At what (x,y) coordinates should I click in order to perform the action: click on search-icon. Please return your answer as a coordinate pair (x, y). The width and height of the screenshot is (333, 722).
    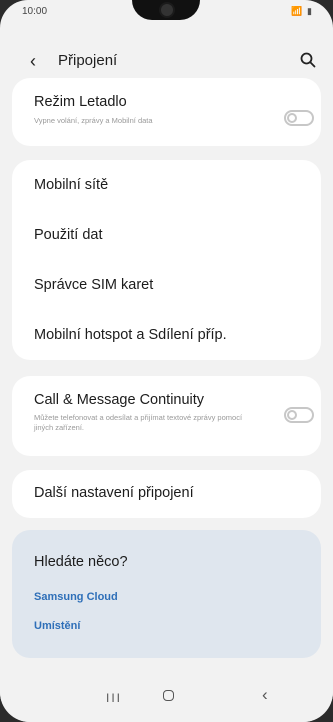
    Looking at the image, I should click on (308, 60).